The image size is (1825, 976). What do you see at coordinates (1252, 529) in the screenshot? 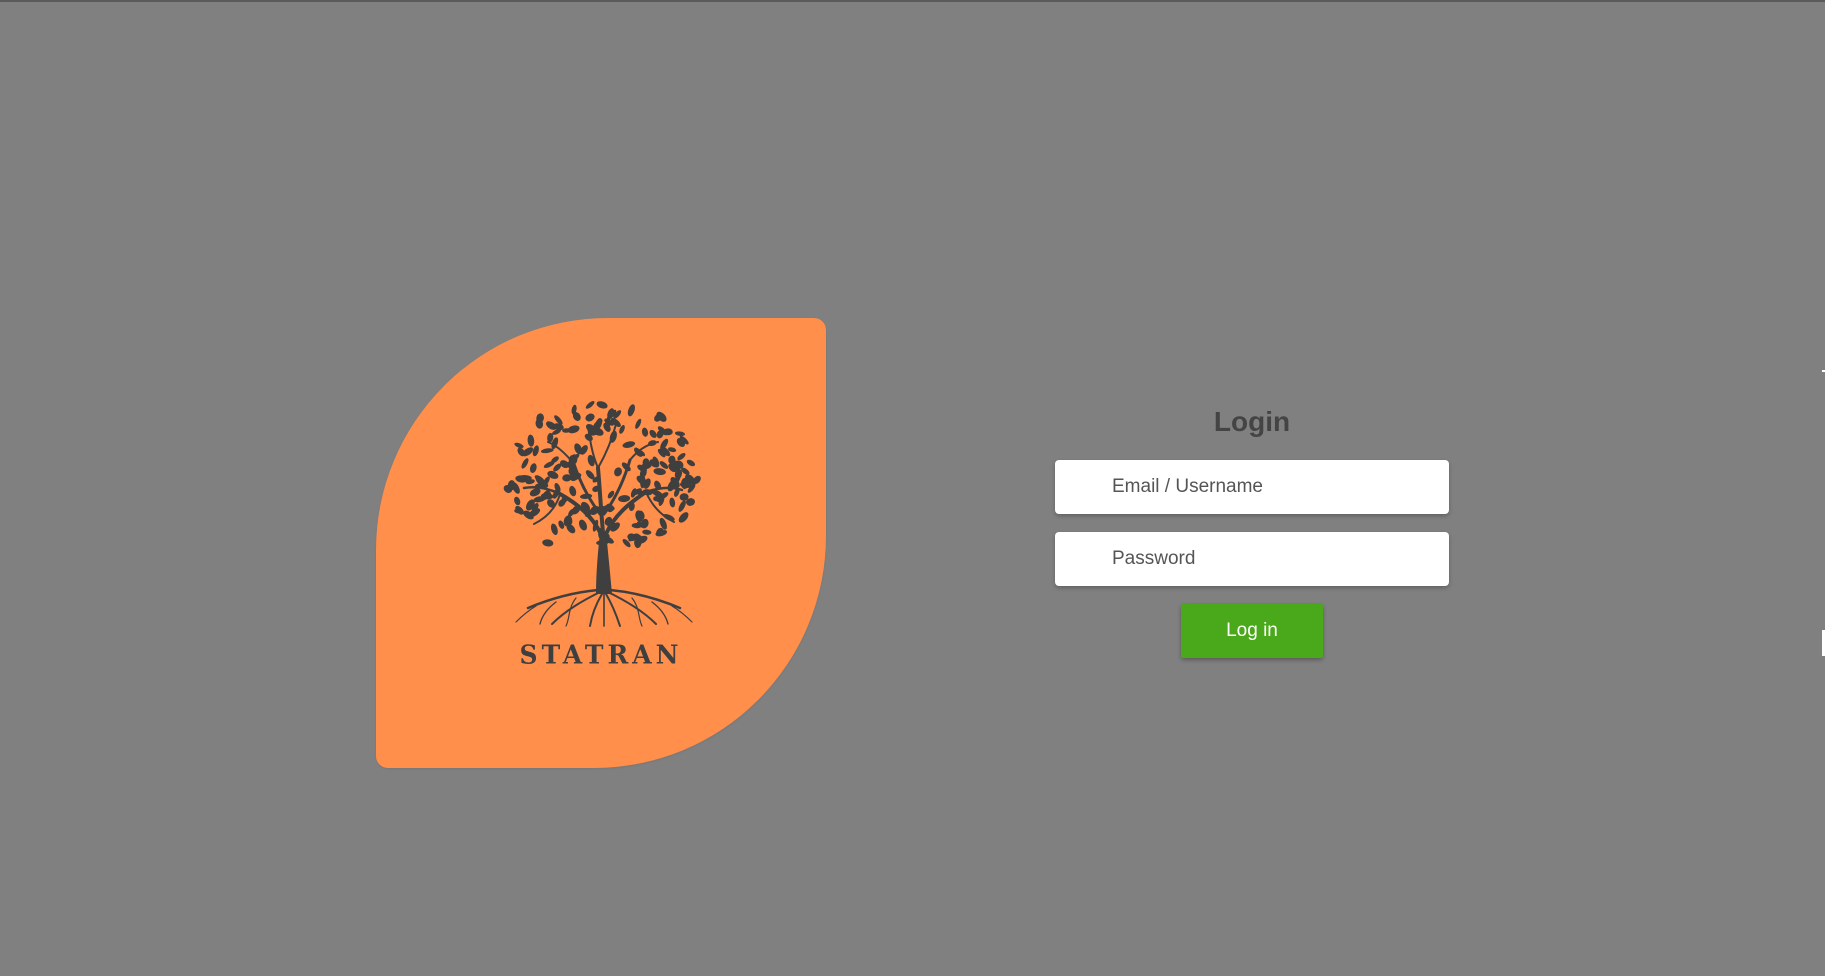
I see `login-form: Login Log in` at bounding box center [1252, 529].